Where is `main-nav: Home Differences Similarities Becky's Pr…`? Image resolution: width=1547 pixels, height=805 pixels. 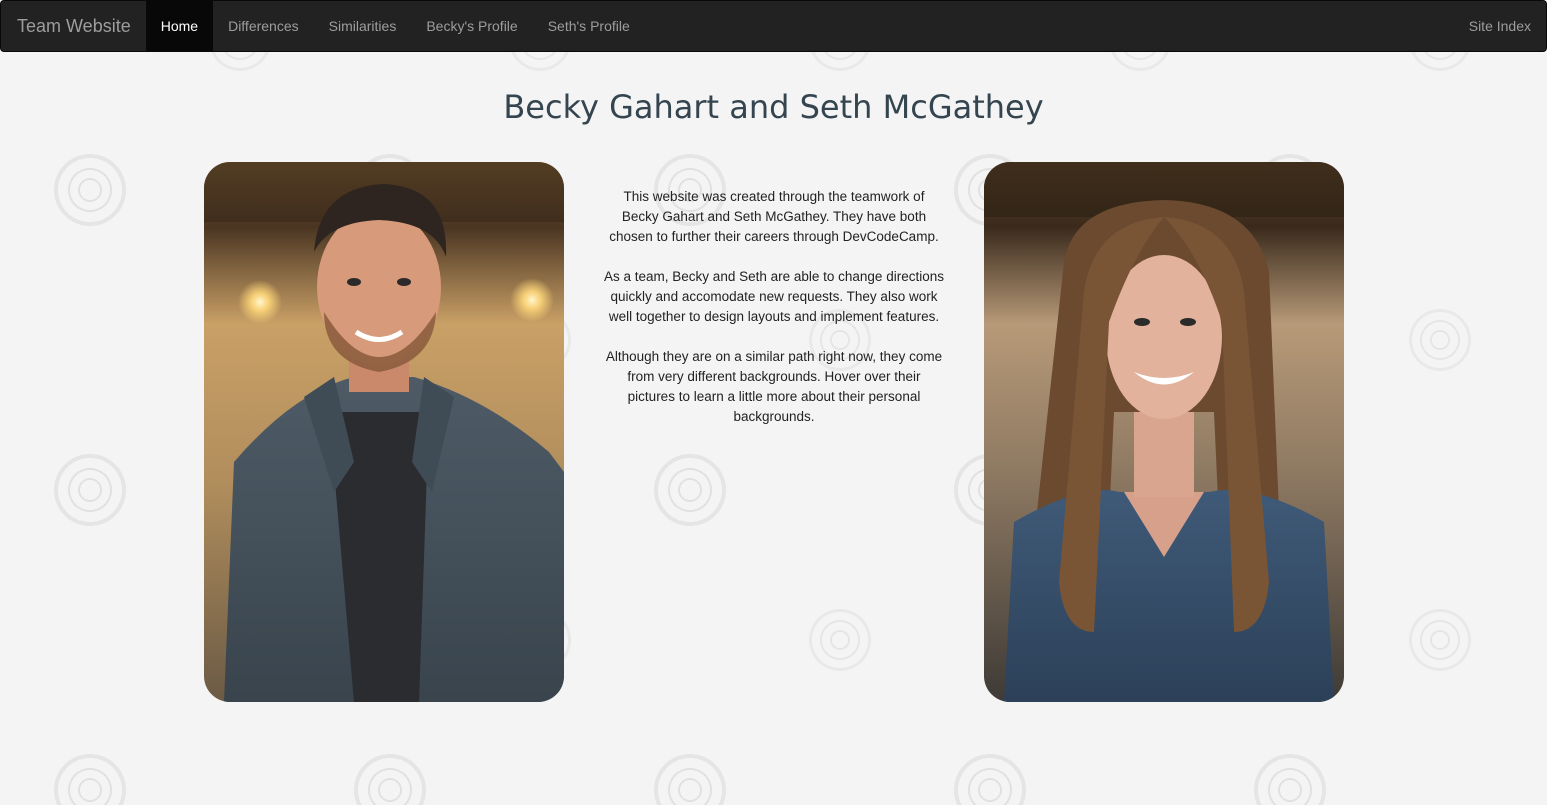 main-nav: Home Differences Similarities Becky's Pr… is located at coordinates (395, 26).